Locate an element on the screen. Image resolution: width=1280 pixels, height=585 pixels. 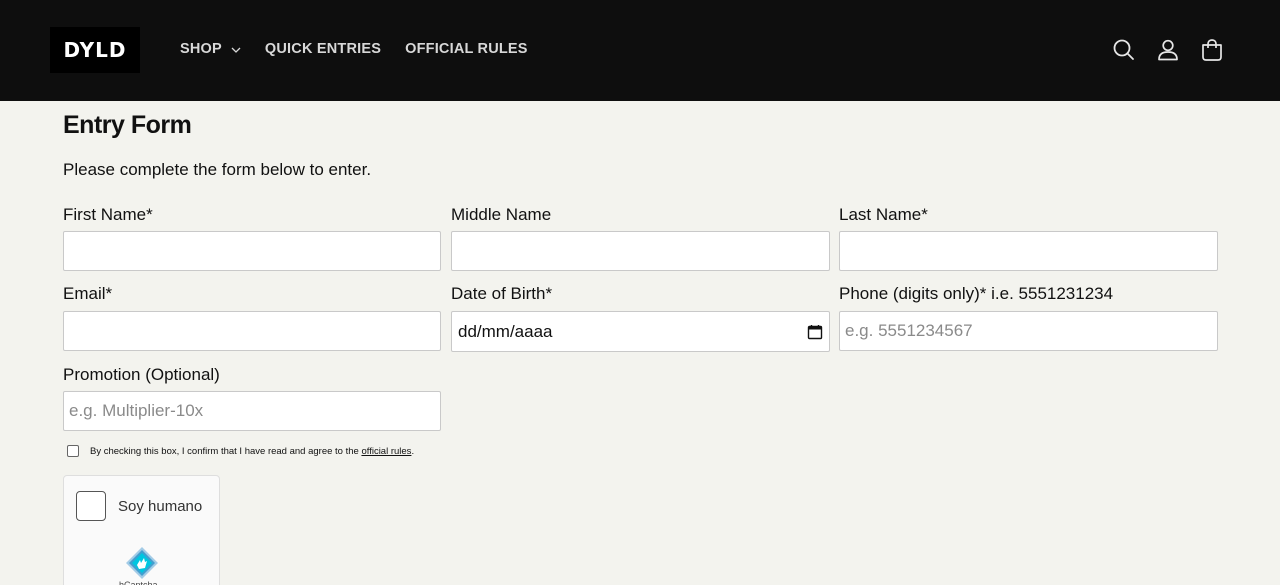
form-intro: Please complete the form below to enter. is located at coordinates (217, 169).